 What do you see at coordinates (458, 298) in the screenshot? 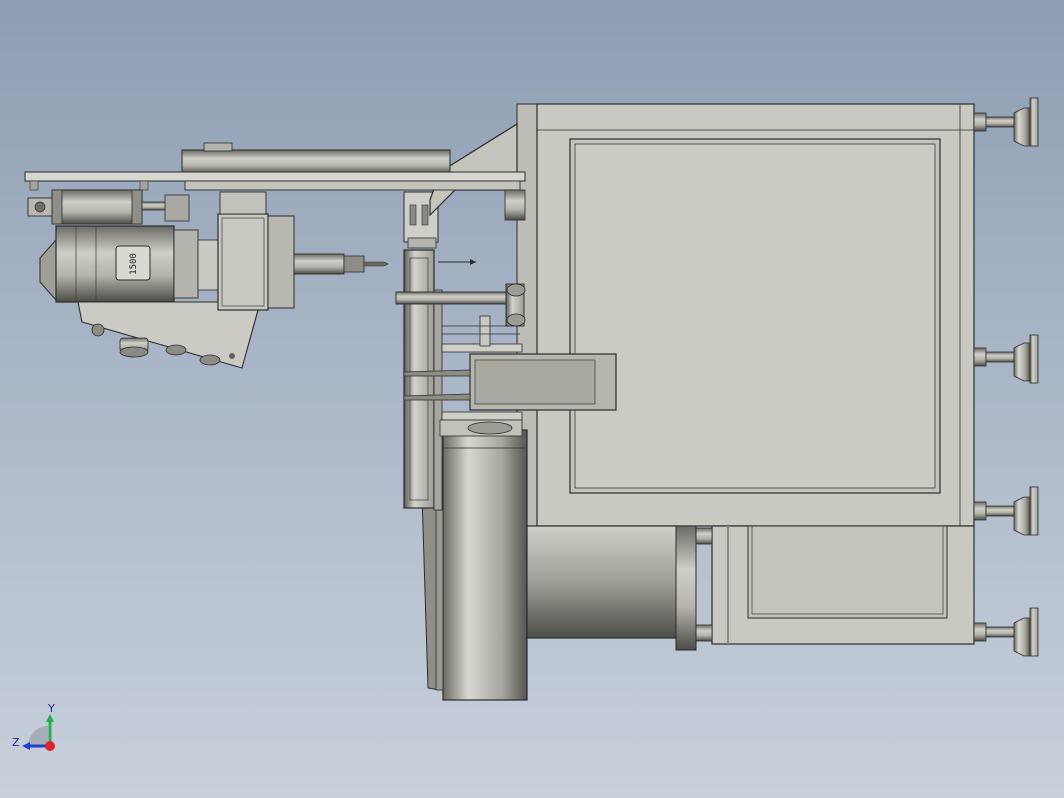
I see `shaft-bar` at bounding box center [458, 298].